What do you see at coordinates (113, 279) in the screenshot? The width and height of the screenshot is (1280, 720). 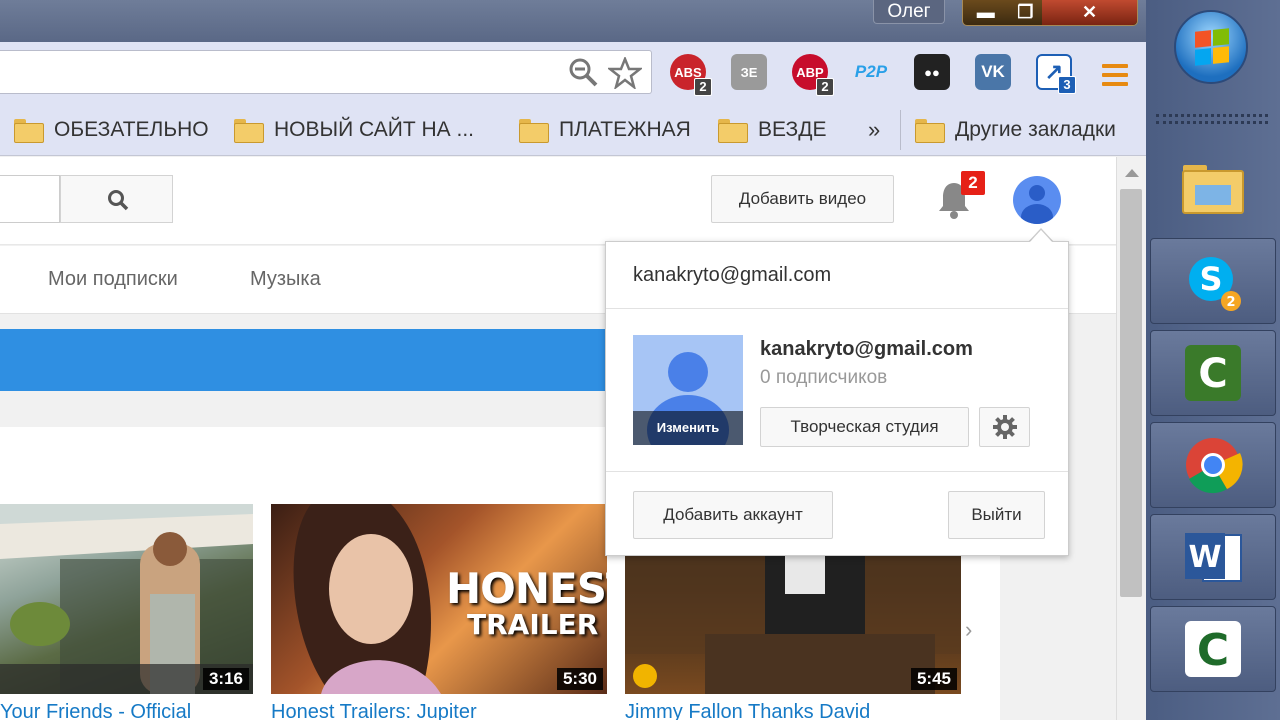 I see `tab-subscriptions: Мои подписки` at bounding box center [113, 279].